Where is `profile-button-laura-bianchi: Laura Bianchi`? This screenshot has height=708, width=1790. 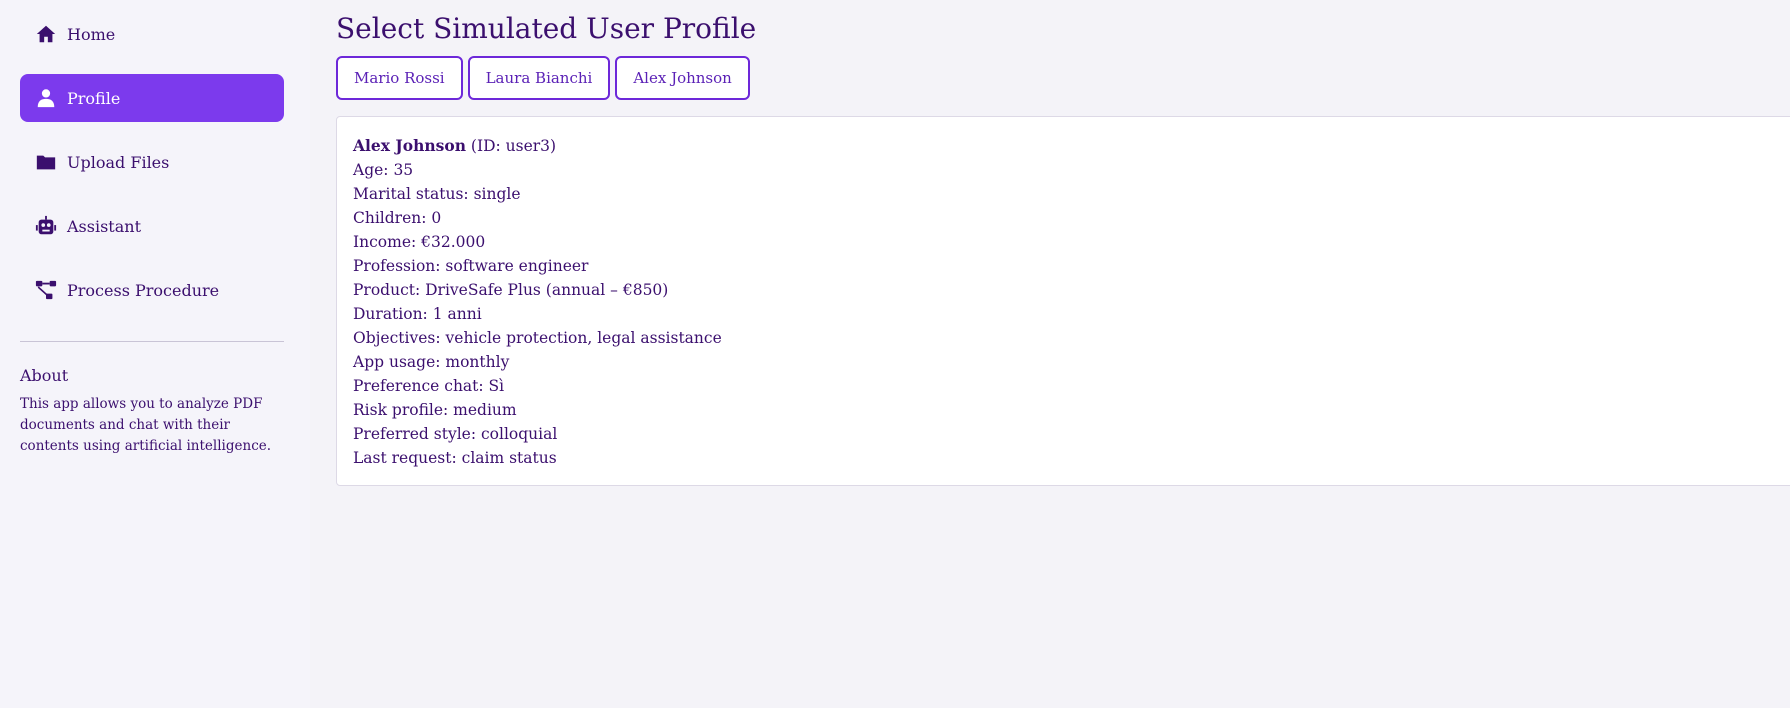
profile-button-laura-bianchi: Laura Bianchi is located at coordinates (539, 78).